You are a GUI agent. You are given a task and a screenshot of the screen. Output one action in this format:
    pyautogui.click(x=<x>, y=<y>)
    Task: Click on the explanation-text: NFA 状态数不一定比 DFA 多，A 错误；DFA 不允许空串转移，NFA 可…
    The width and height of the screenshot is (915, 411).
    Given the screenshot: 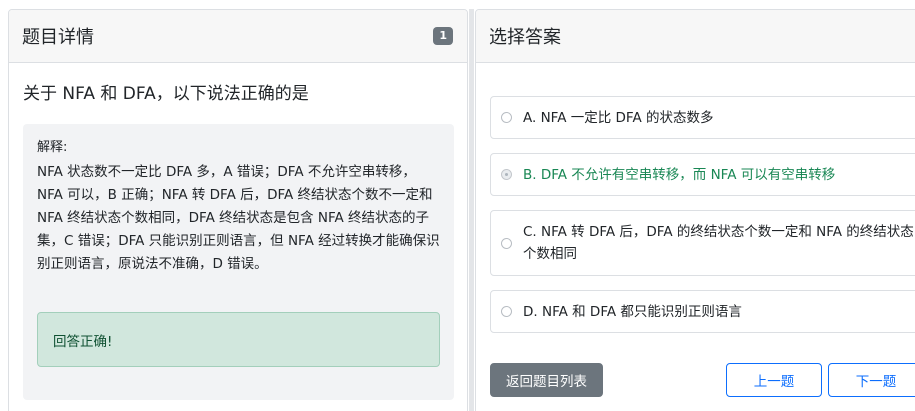 What is the action you would take?
    pyautogui.click(x=238, y=218)
    